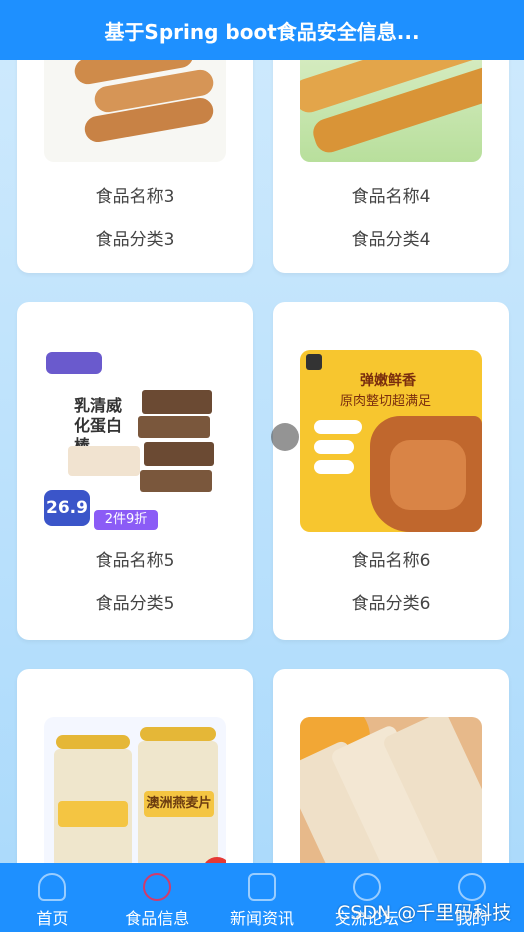  I want to click on bread-image, so click(391, 802).